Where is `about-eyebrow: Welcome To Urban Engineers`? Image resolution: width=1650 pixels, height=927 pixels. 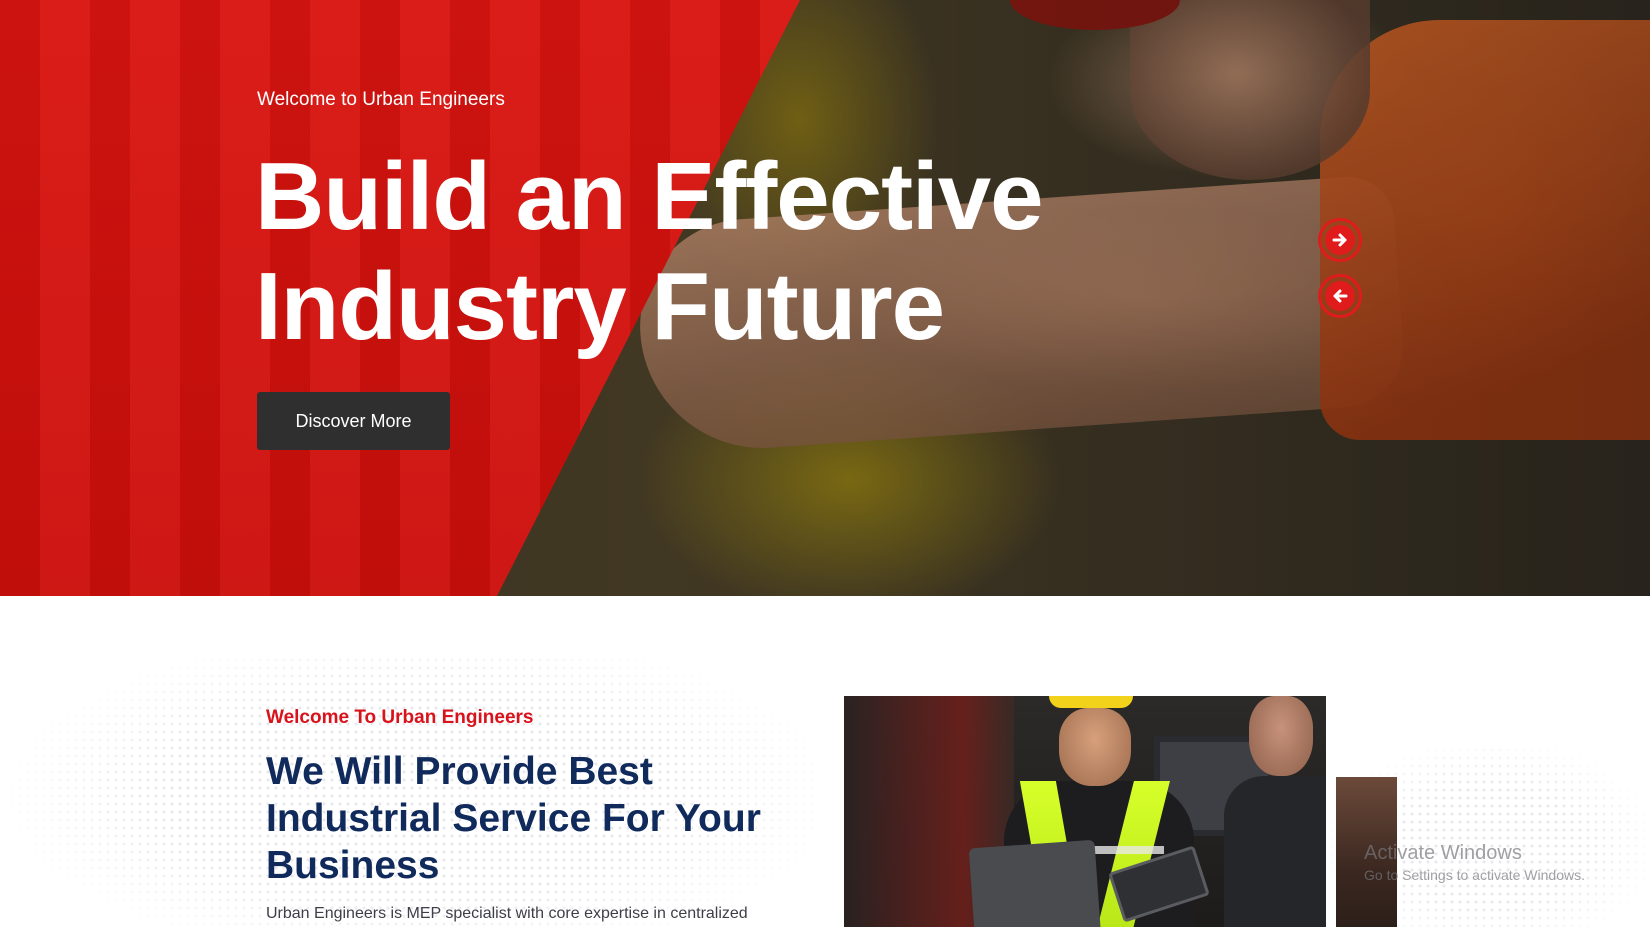
about-eyebrow: Welcome To Urban Engineers is located at coordinates (400, 717).